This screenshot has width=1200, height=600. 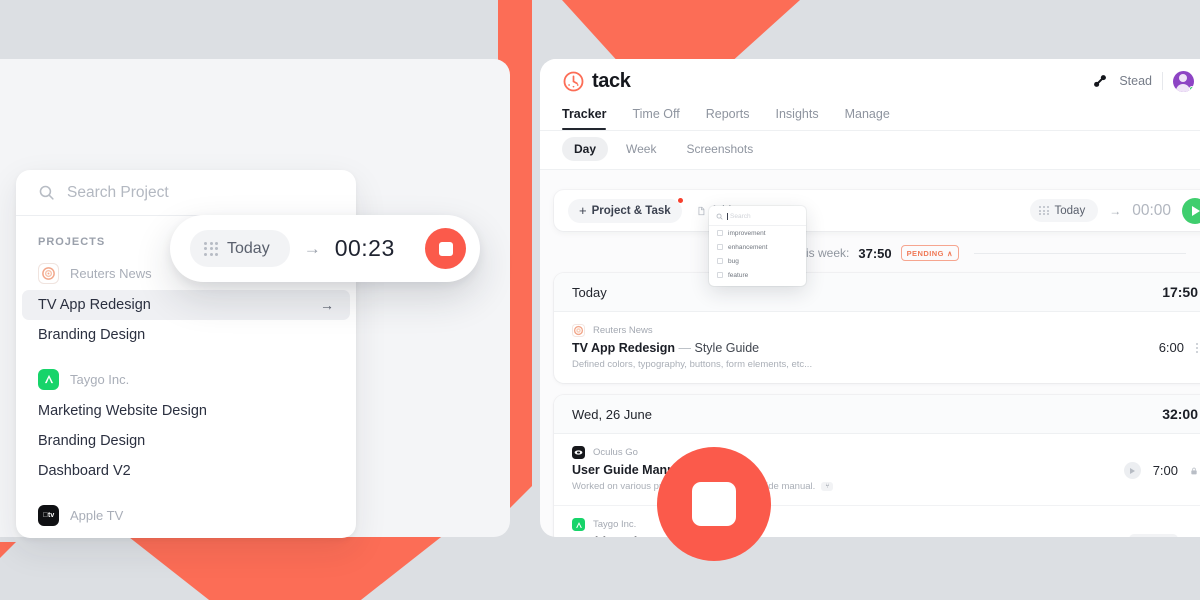 What do you see at coordinates (1132, 470) in the screenshot?
I see `resume-timer-button` at bounding box center [1132, 470].